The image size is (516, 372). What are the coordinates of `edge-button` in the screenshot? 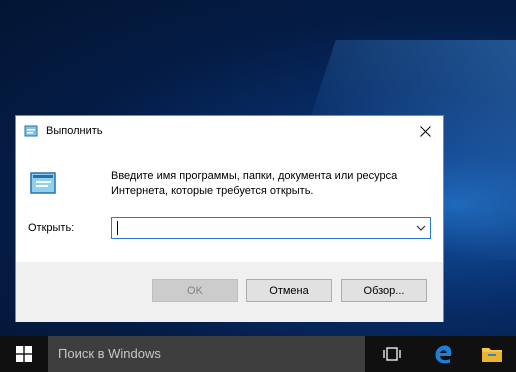 It's located at (443, 354).